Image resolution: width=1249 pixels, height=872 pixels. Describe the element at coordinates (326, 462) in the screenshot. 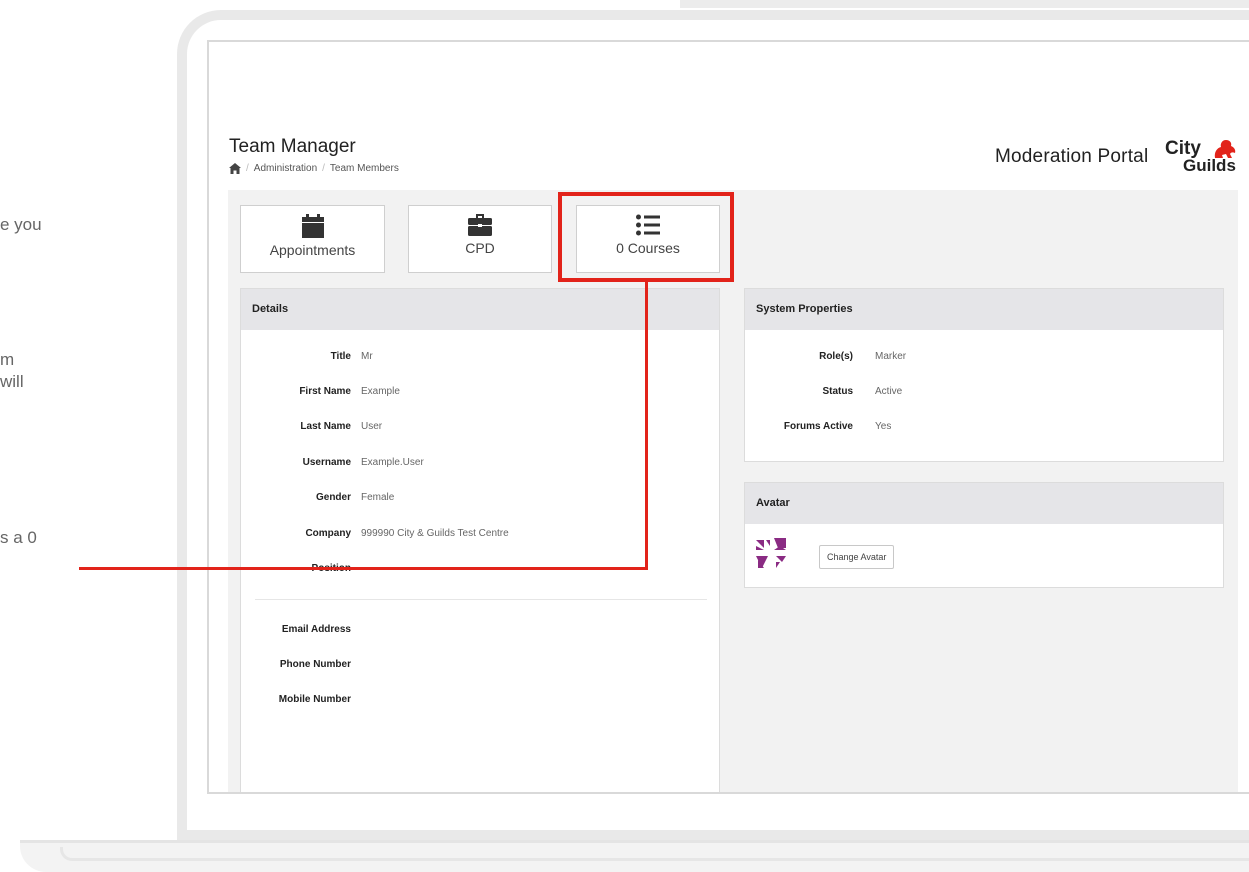

I see `detail-label: Username` at that location.